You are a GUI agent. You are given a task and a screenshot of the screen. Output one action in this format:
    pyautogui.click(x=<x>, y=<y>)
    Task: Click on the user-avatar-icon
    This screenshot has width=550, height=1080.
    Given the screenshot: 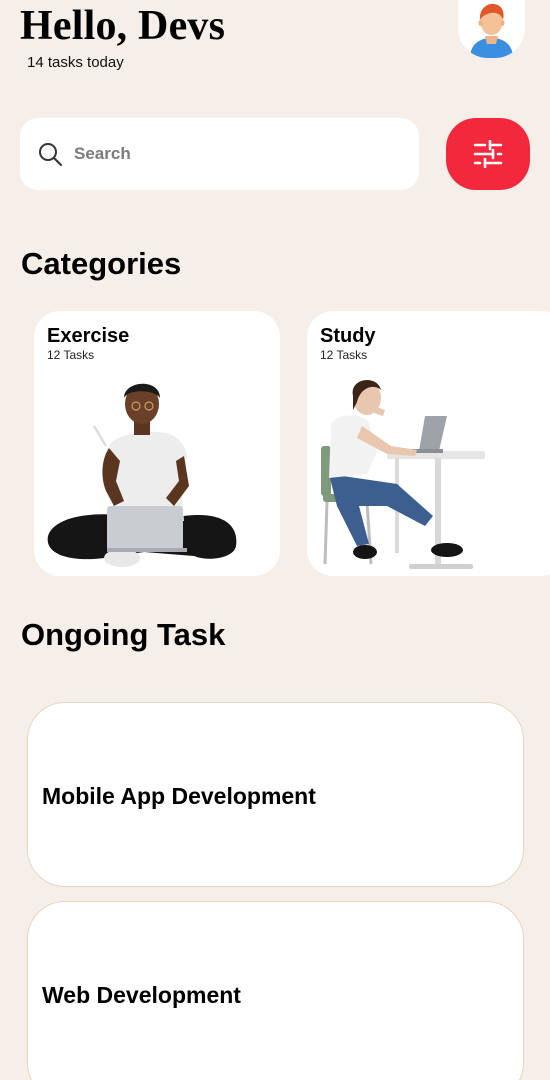 What is the action you would take?
    pyautogui.click(x=491, y=30)
    